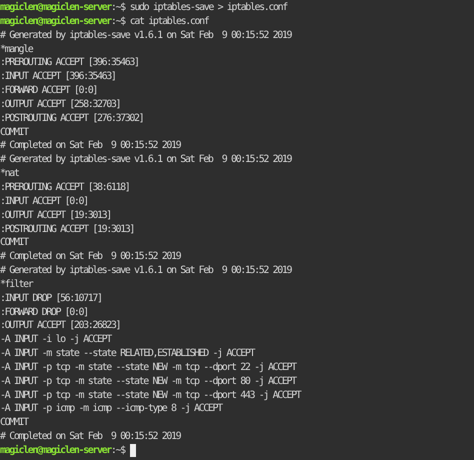 The width and height of the screenshot is (474, 460). What do you see at coordinates (60, 105) in the screenshot?
I see `output-line: :OUTPUT ACCEPT [258:32703]` at bounding box center [60, 105].